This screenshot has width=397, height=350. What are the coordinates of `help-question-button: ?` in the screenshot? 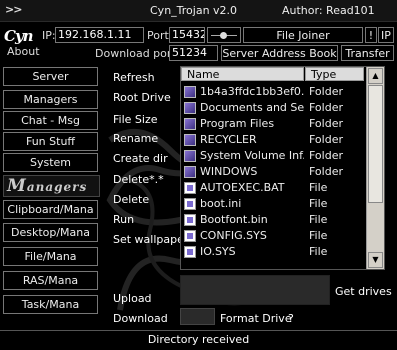 It's located at (291, 318).